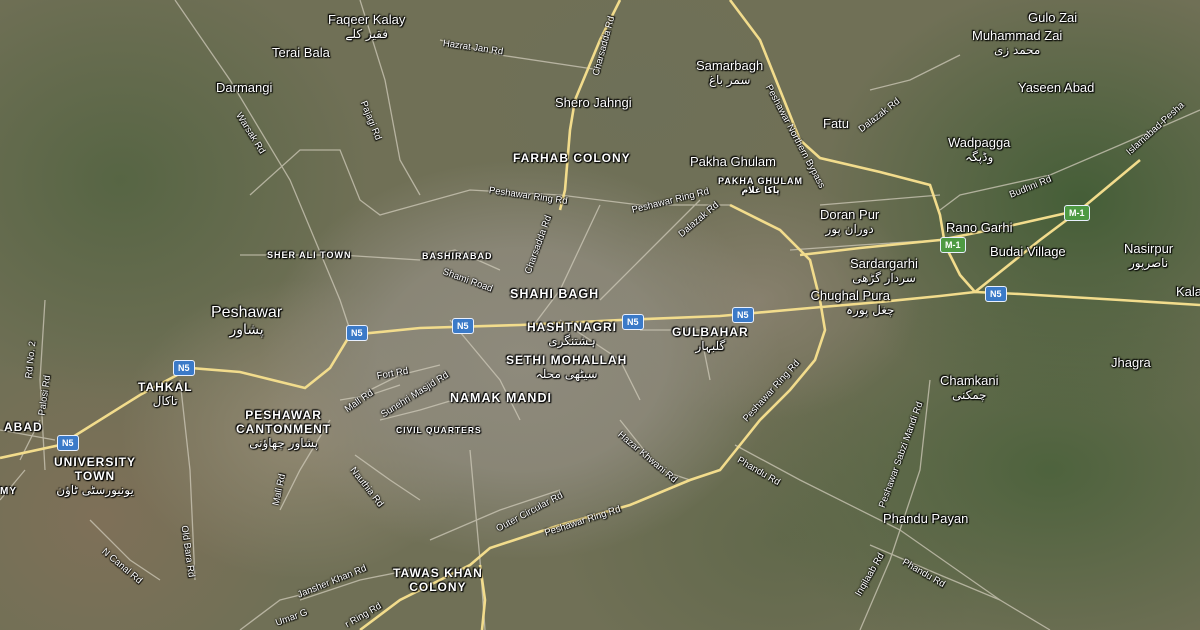 This screenshot has width=1200, height=630. I want to click on place-label: BASHIRABAD, so click(457, 256).